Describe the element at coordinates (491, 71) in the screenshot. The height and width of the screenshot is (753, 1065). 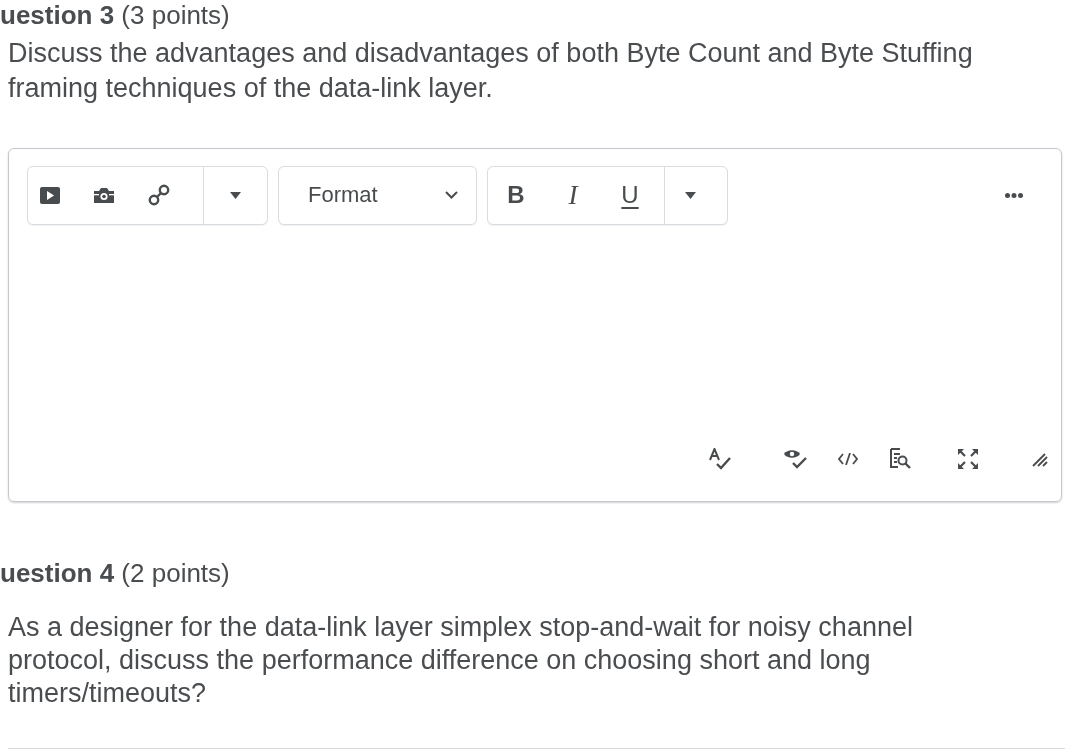
I see `question-text: Discuss the advantages and disadvantages of both Byte Count and Byte Stuffing framing techniques of the data-link layer.` at that location.